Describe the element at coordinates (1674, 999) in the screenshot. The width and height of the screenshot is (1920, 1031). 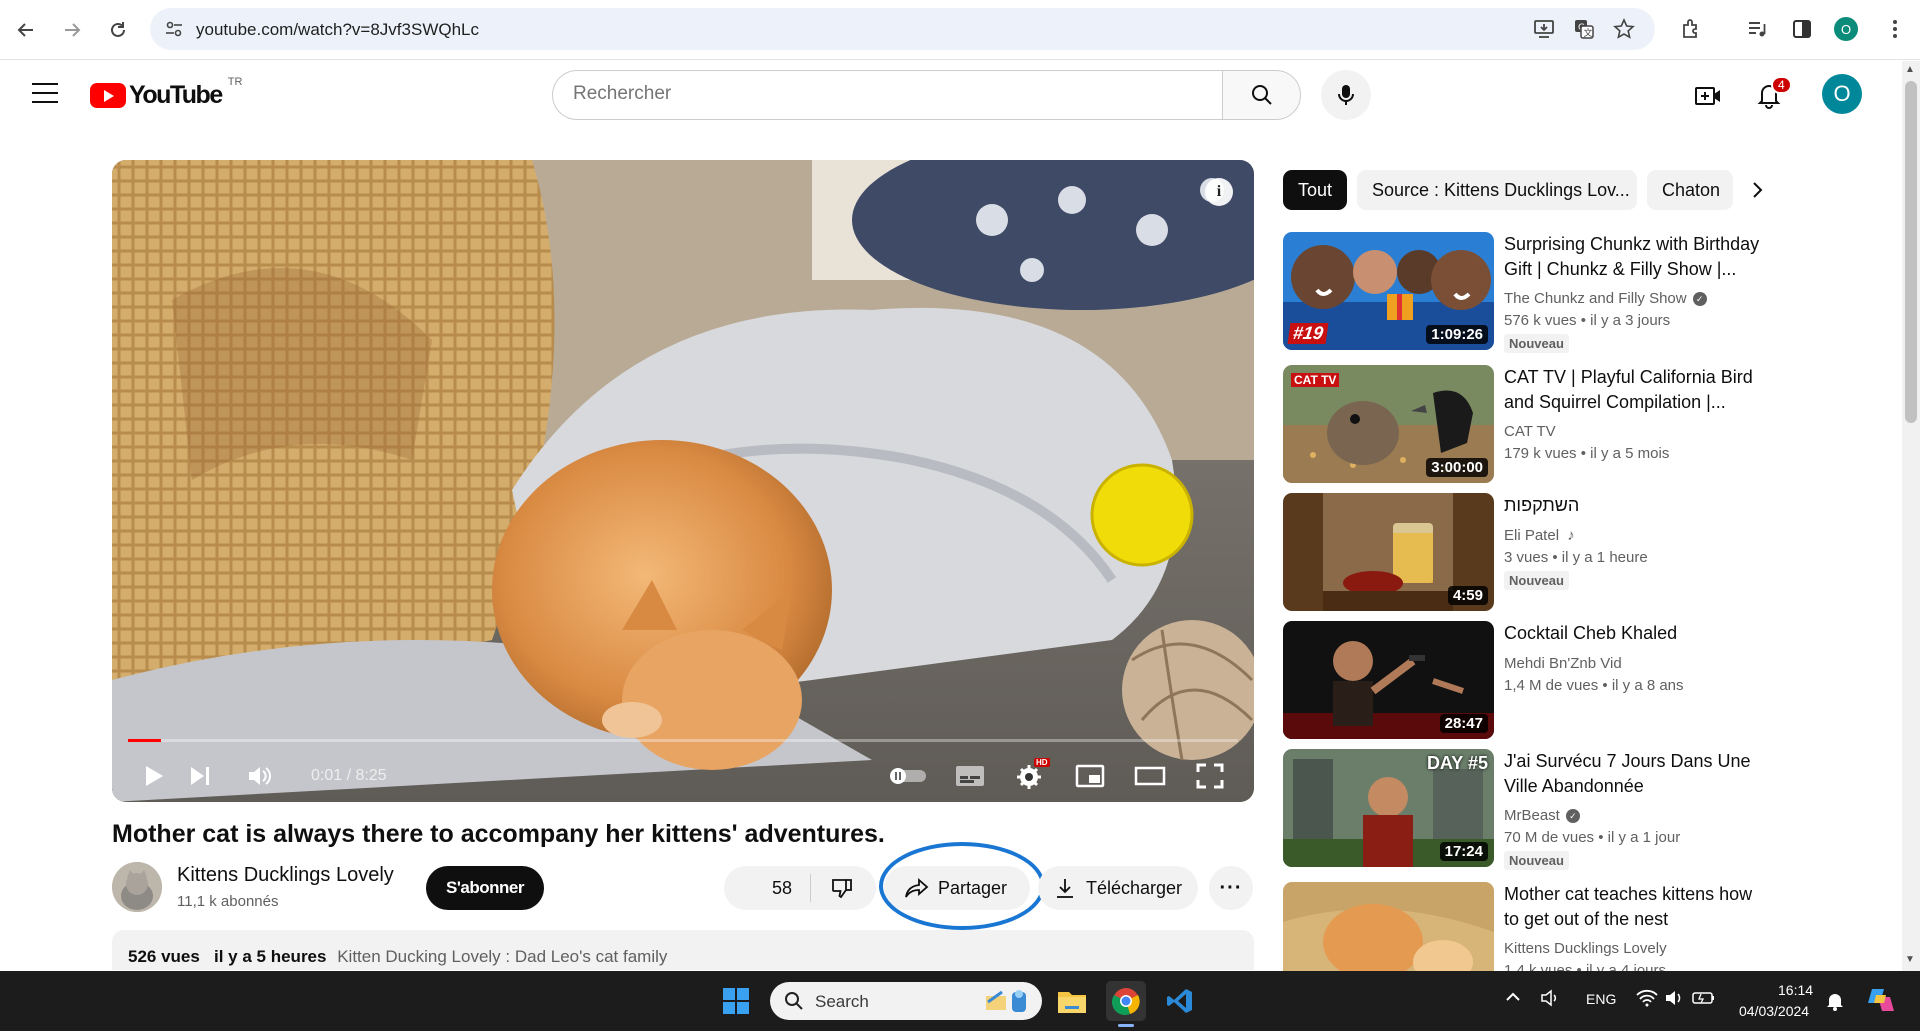
I see `speaker-icon` at that location.